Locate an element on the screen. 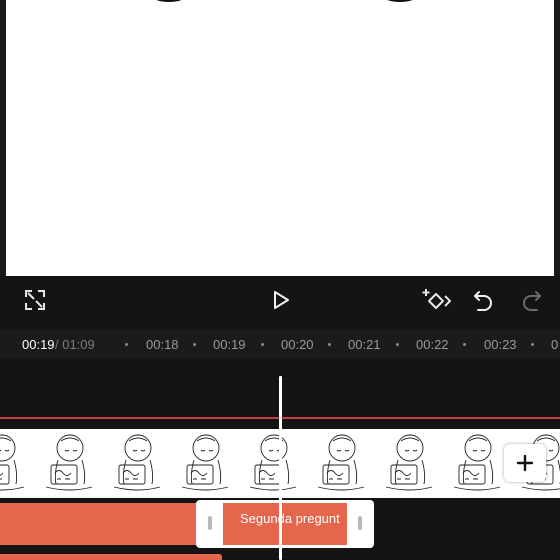  text-clip-body: Segunda pregunt is located at coordinates (285, 524).